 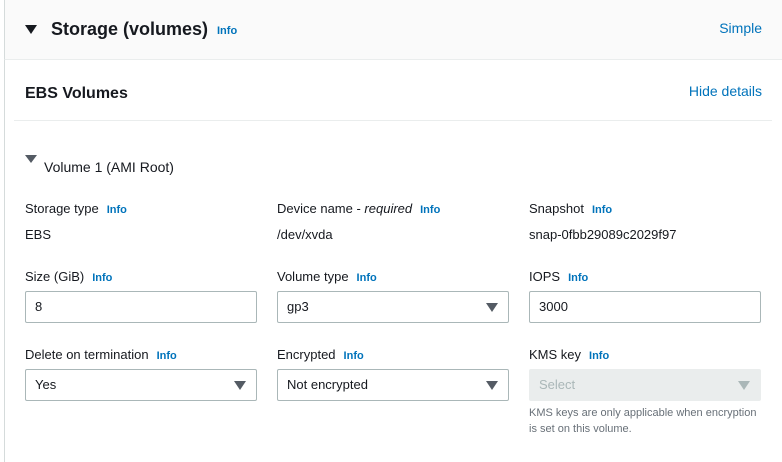 What do you see at coordinates (39, 306) in the screenshot?
I see `size-input-value: 8` at bounding box center [39, 306].